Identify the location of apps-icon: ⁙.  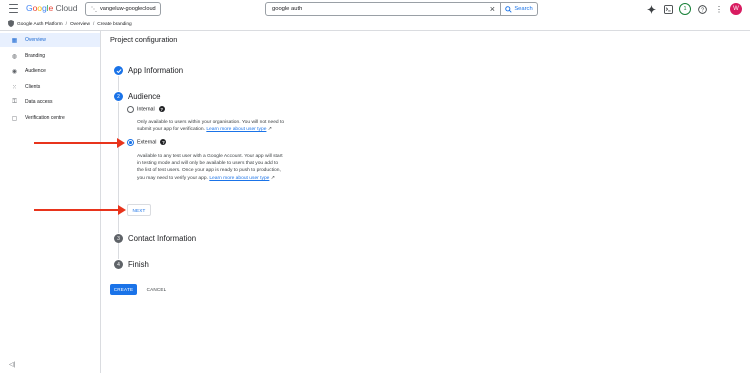
(14, 87).